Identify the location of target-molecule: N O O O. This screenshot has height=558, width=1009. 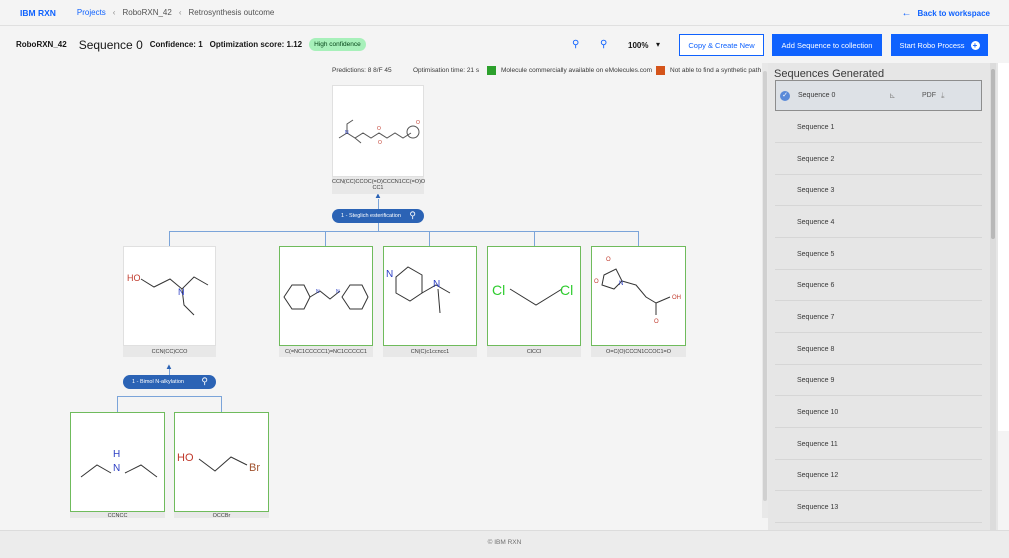
(378, 131).